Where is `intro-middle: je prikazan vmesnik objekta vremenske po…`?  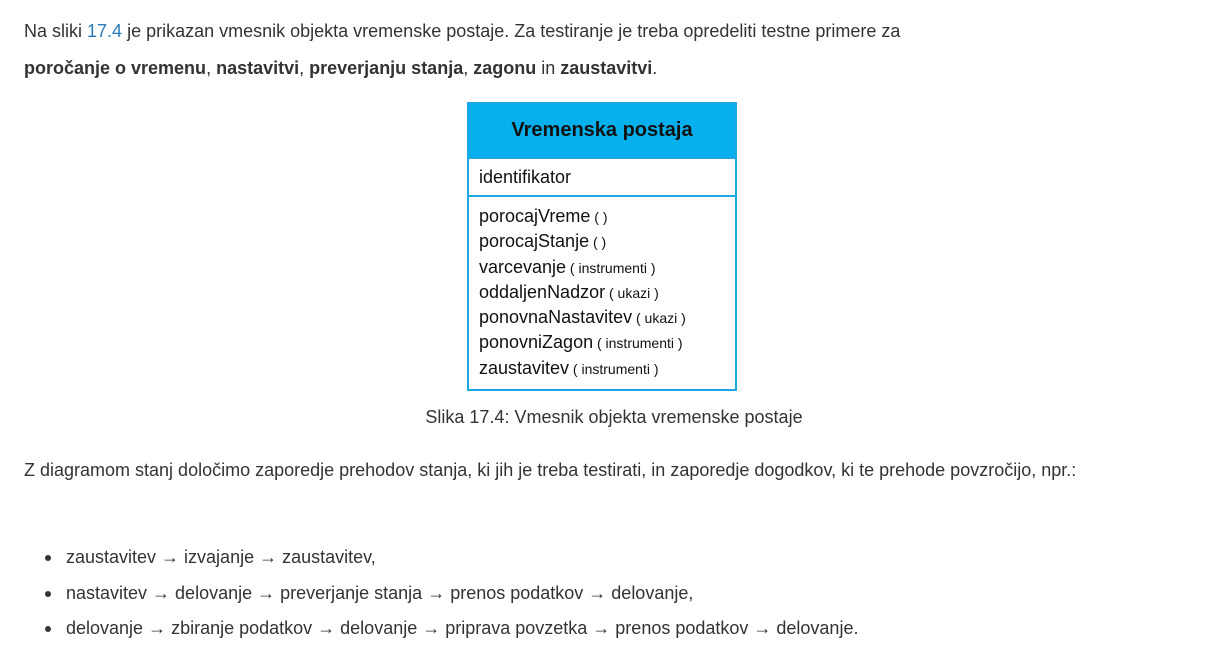 intro-middle: je prikazan vmesnik objekta vremenske po… is located at coordinates (511, 31).